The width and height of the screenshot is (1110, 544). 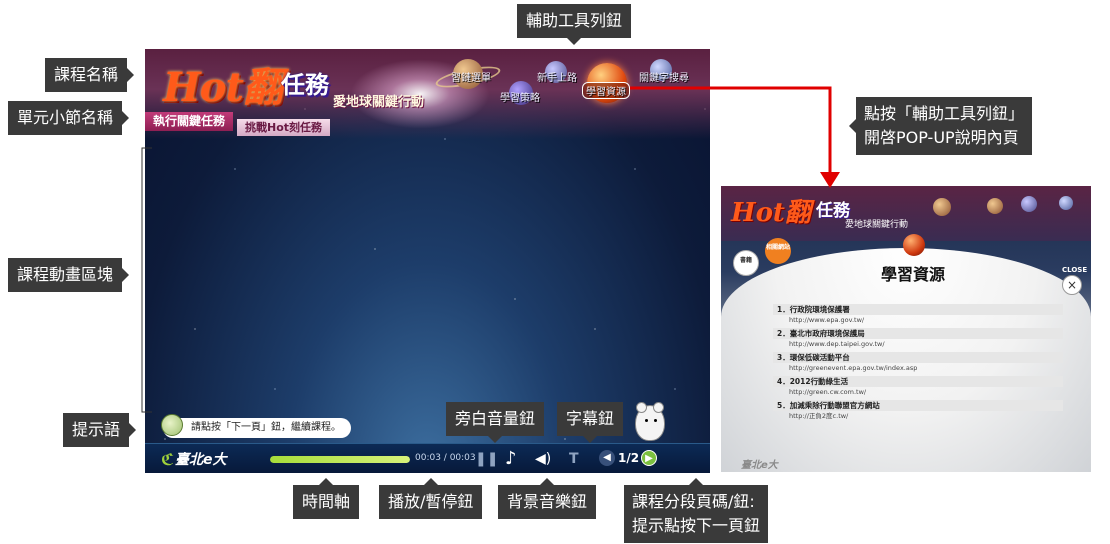 I want to click on resource-title: 2．臺北市政府環境保護局, so click(x=918, y=333).